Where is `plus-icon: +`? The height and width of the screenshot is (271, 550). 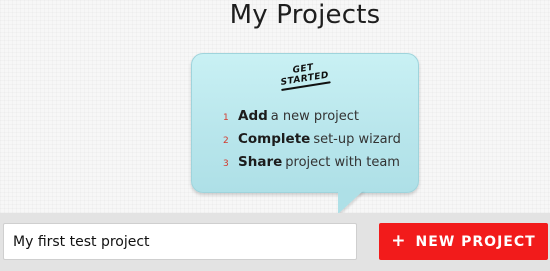 plus-icon: + is located at coordinates (399, 241).